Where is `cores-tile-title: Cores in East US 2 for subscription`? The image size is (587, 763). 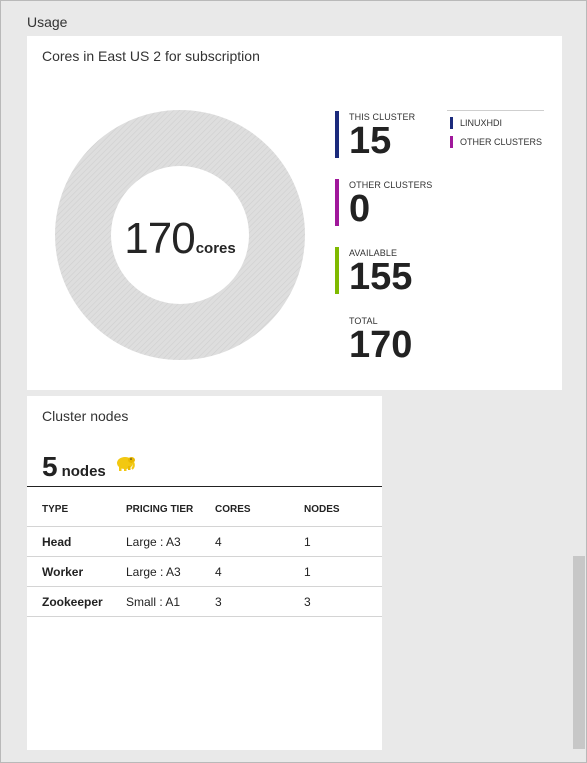
cores-tile-title: Cores in East US 2 for subscription is located at coordinates (151, 56).